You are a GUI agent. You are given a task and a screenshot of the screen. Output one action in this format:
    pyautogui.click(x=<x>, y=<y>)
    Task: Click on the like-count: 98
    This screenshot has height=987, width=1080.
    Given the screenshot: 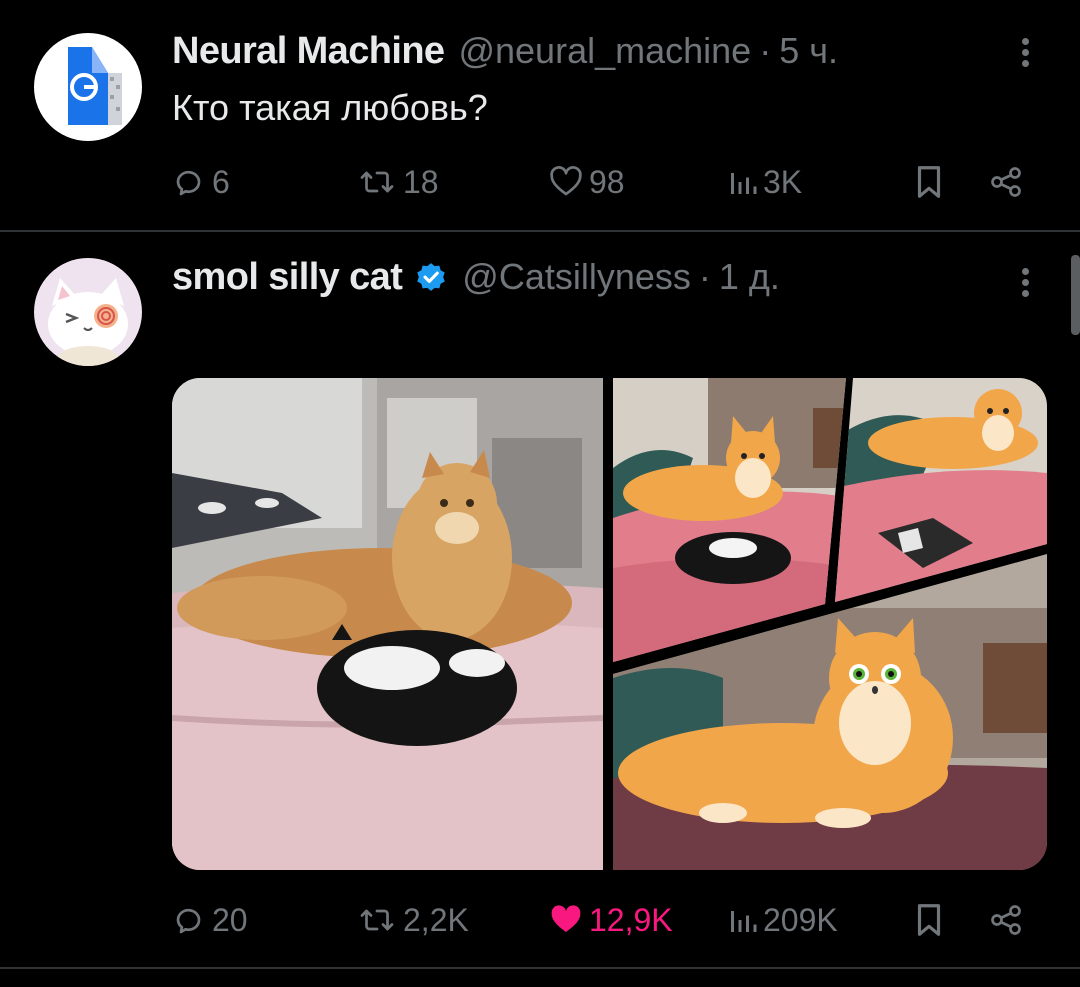 What is the action you would take?
    pyautogui.click(x=607, y=181)
    